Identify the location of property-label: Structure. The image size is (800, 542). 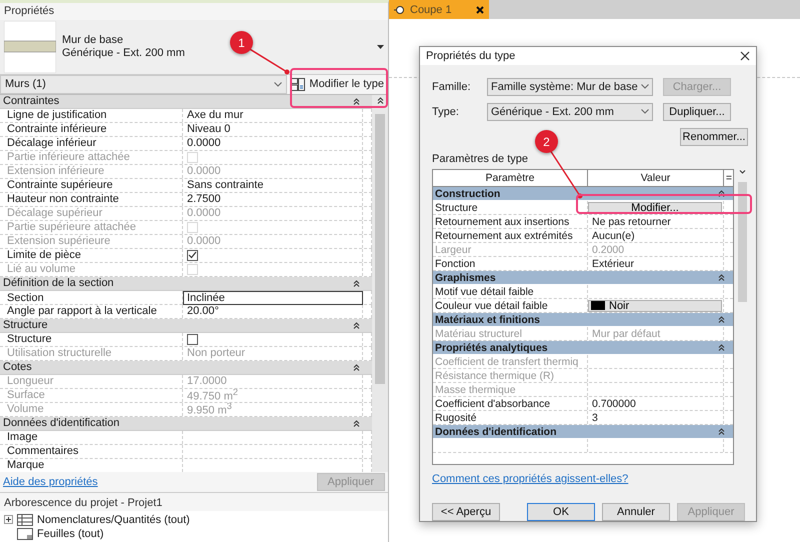
(29, 339).